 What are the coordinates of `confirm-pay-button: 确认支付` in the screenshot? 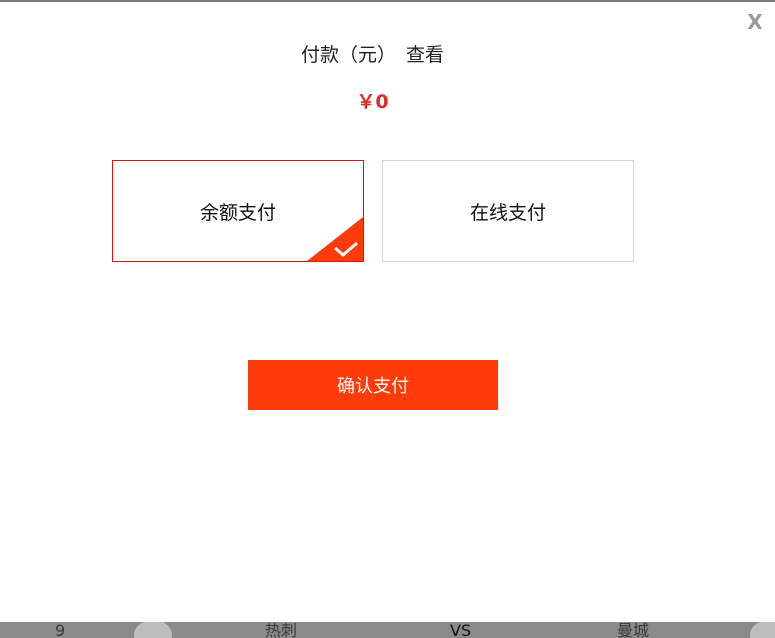 It's located at (373, 385).